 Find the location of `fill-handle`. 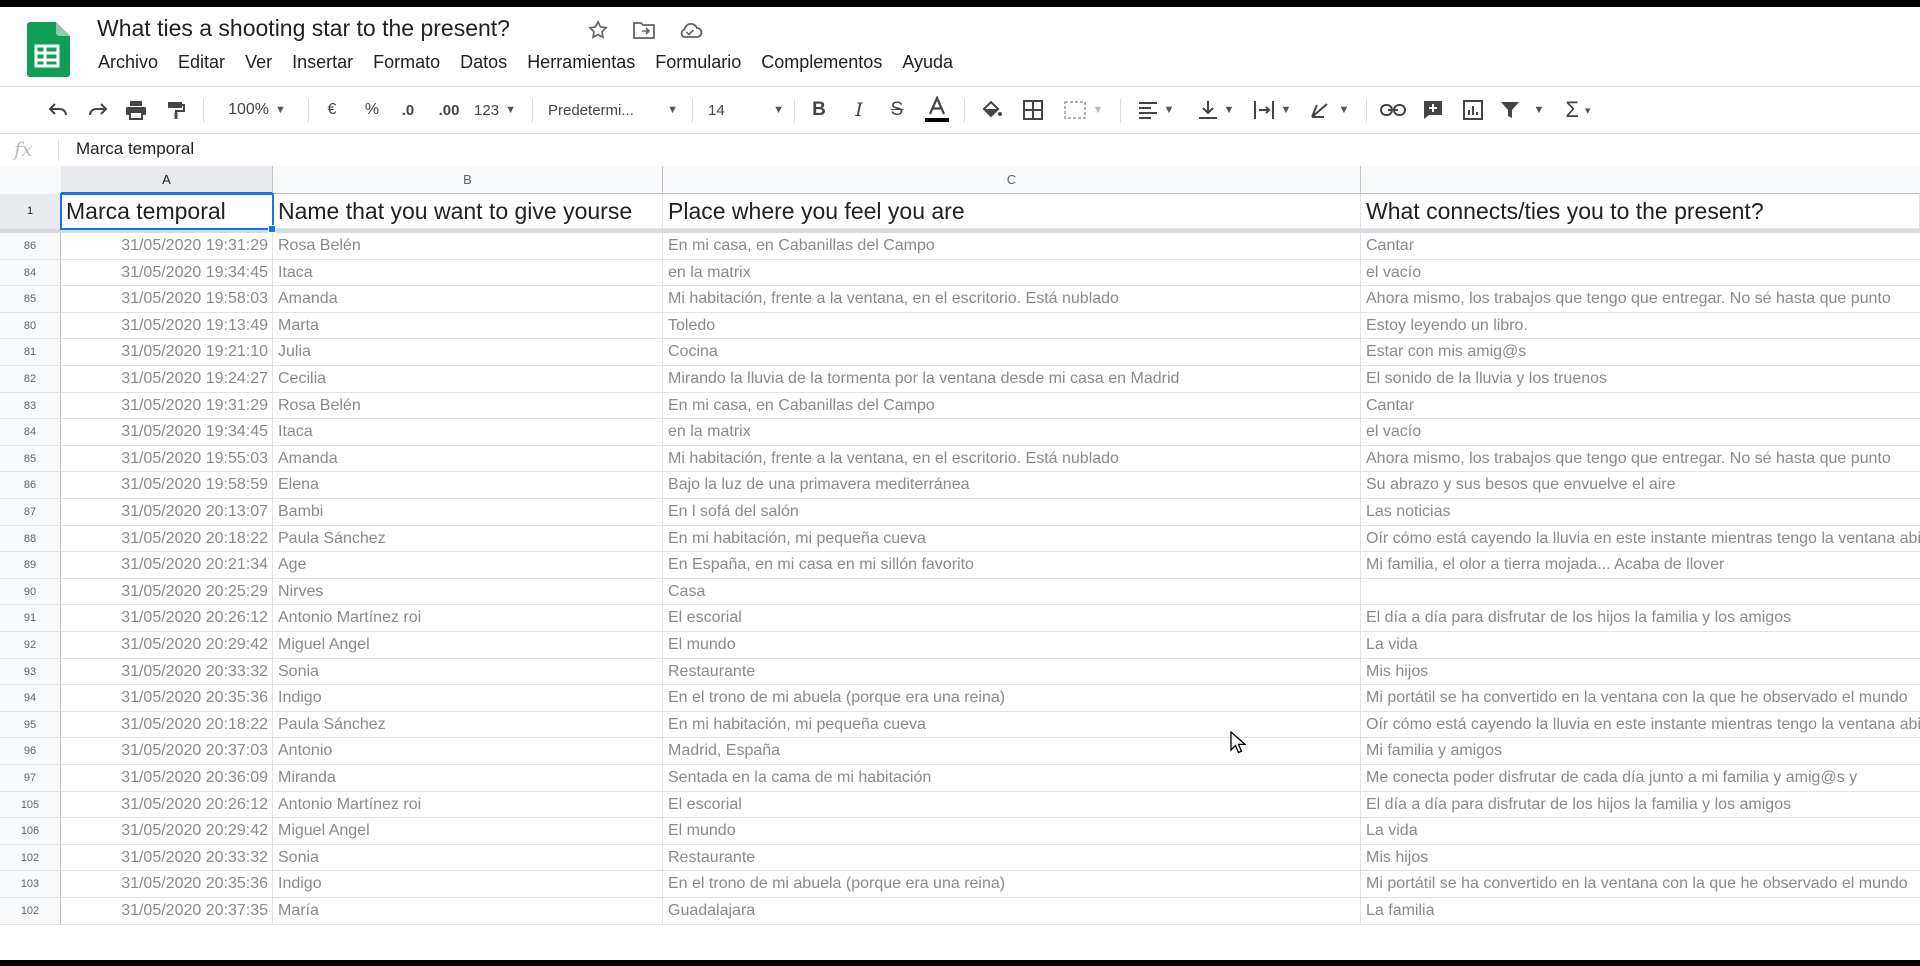

fill-handle is located at coordinates (272, 229).